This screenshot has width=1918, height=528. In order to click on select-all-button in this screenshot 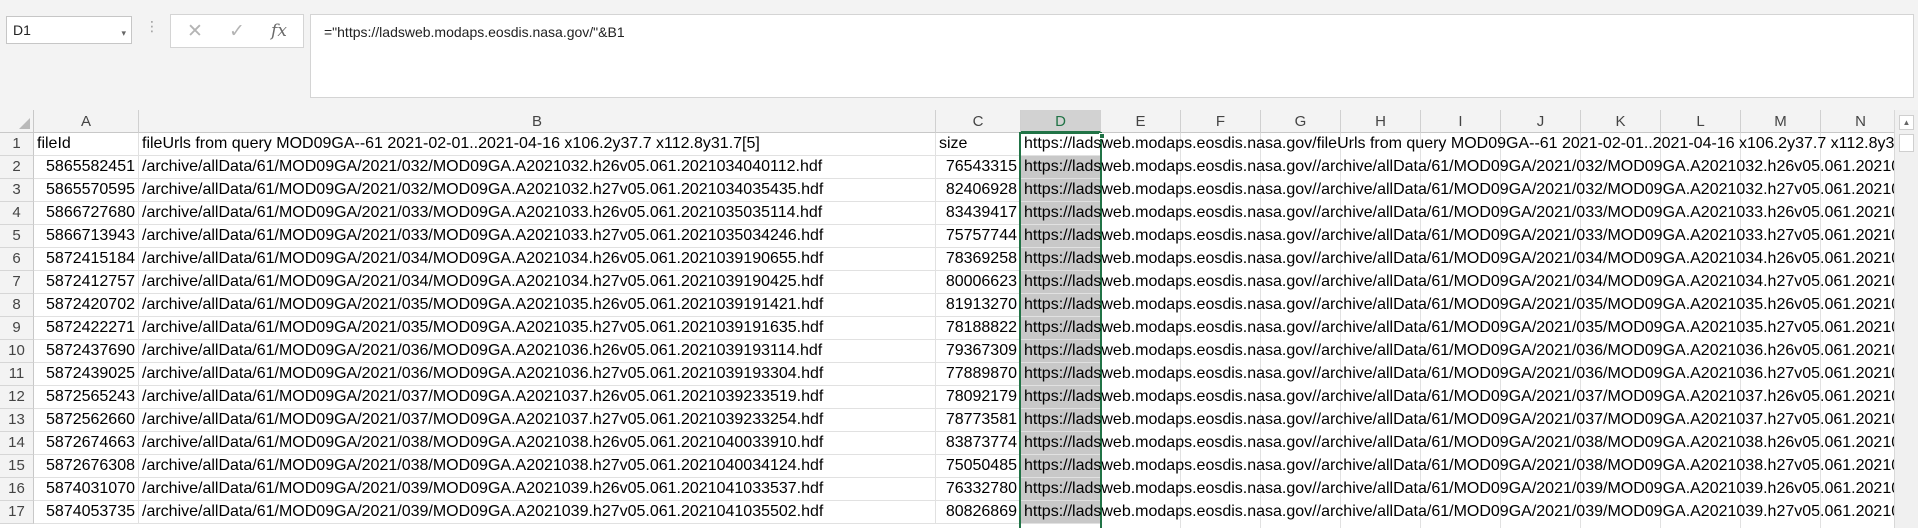, I will do `click(17, 121)`.